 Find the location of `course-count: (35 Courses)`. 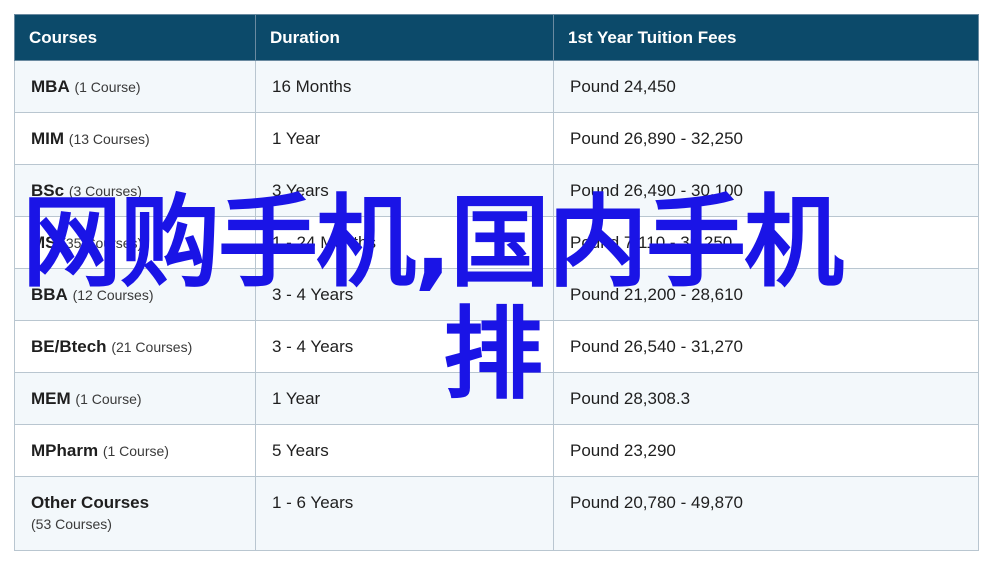

course-count: (35 Courses) is located at coordinates (102, 242).